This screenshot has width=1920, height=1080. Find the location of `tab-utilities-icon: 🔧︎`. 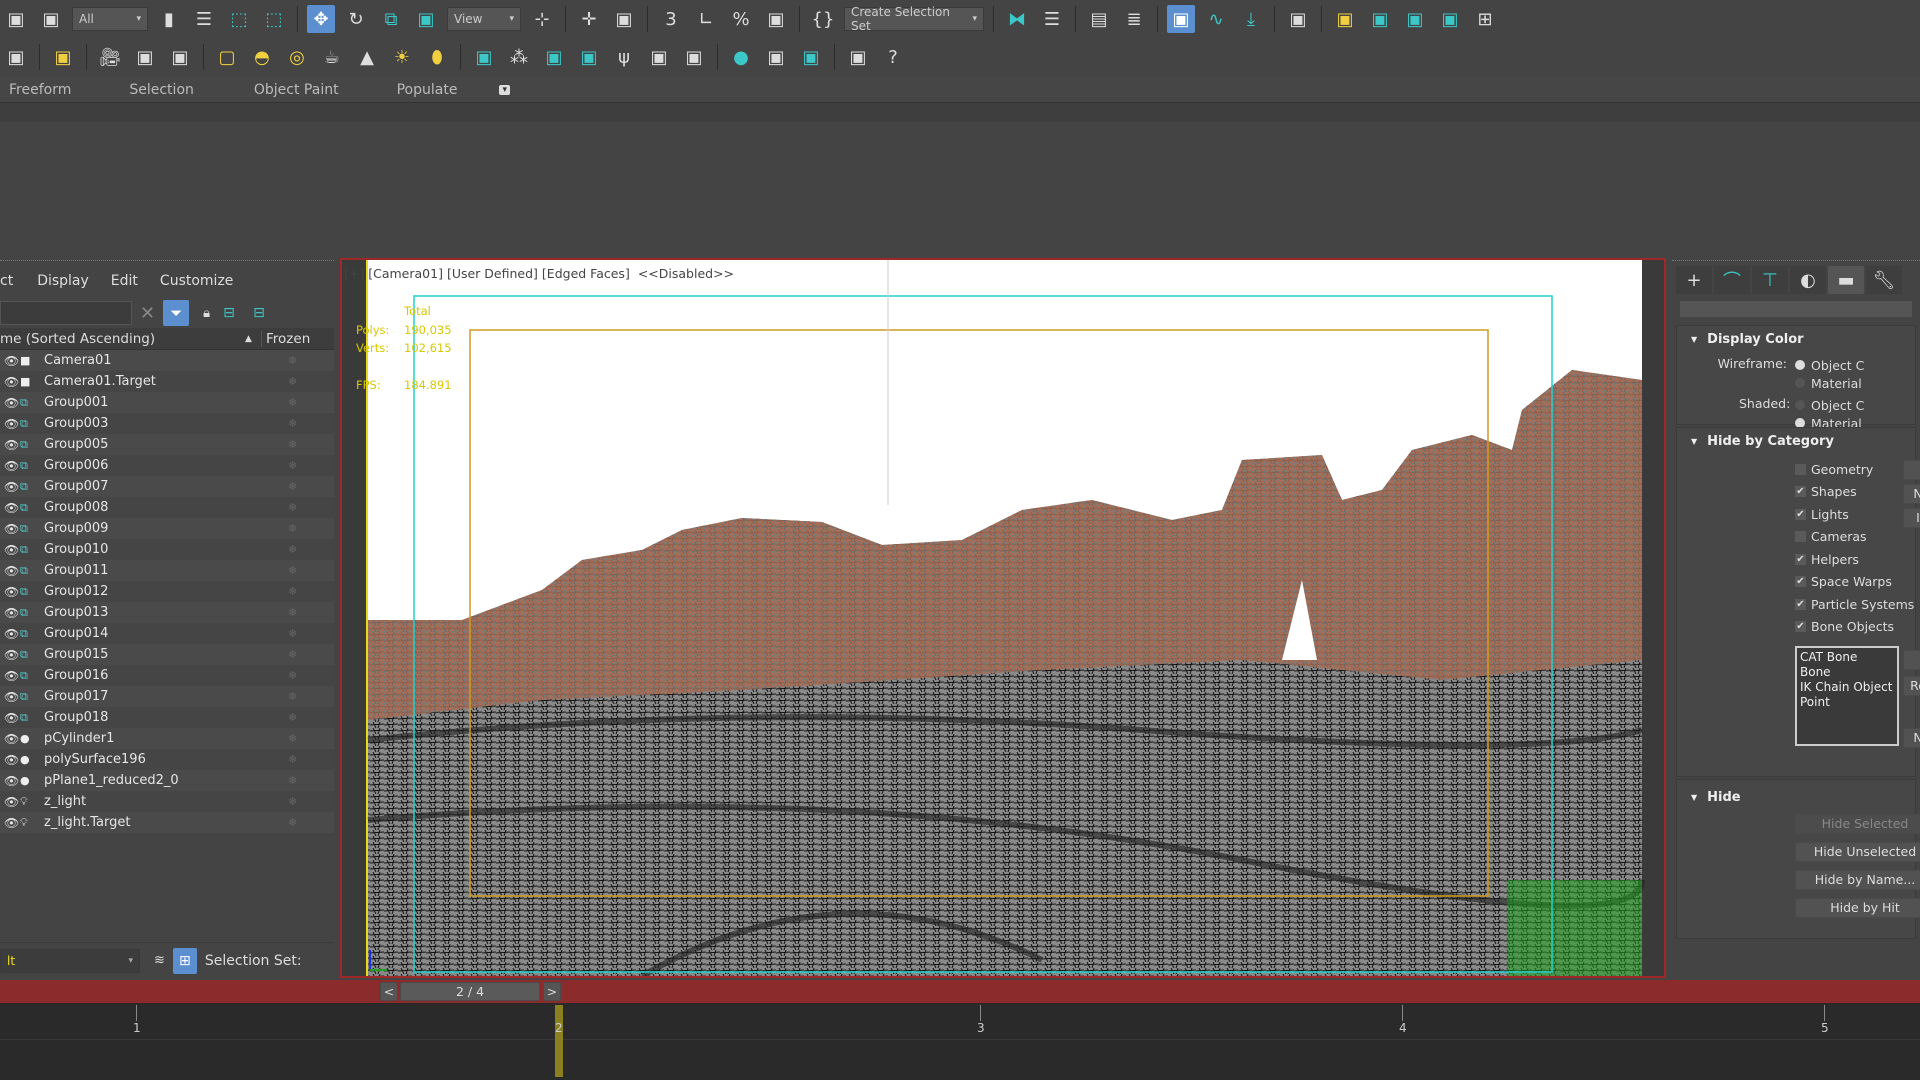

tab-utilities-icon: 🔧︎ is located at coordinates (1884, 280).